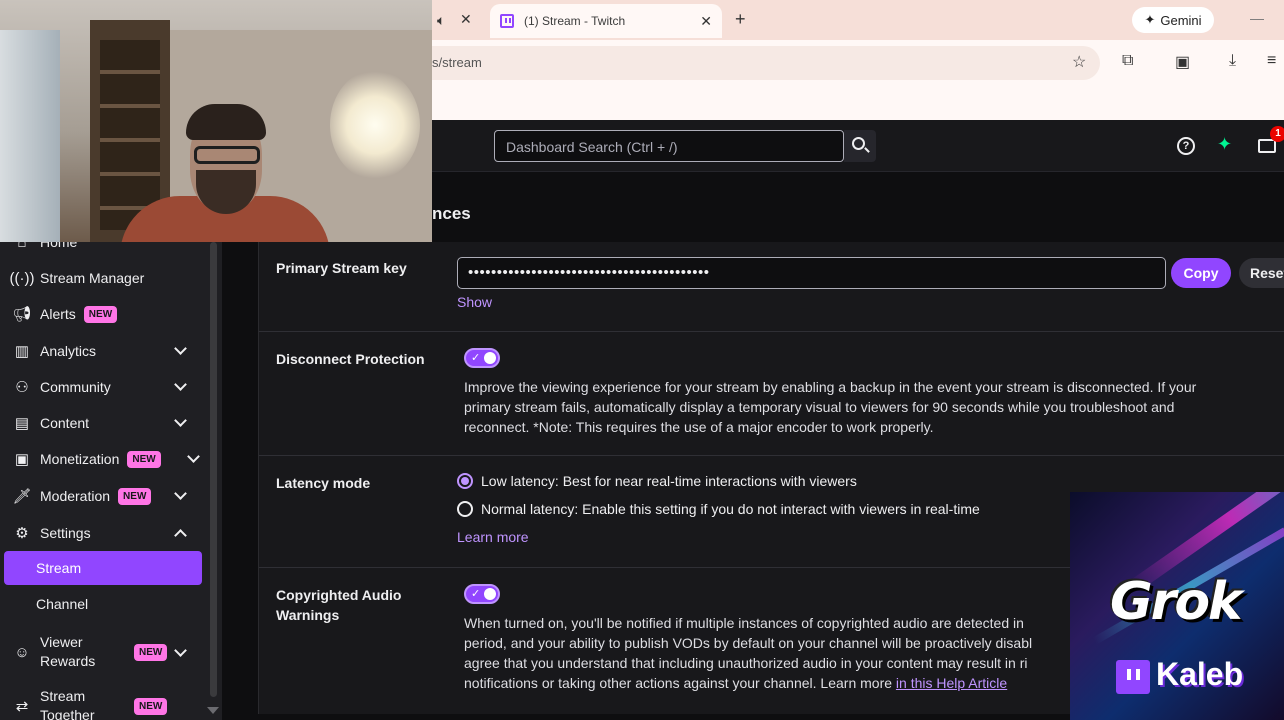 This screenshot has width=1284, height=720. I want to click on megaphone-icon: 📢︎, so click(22, 314).